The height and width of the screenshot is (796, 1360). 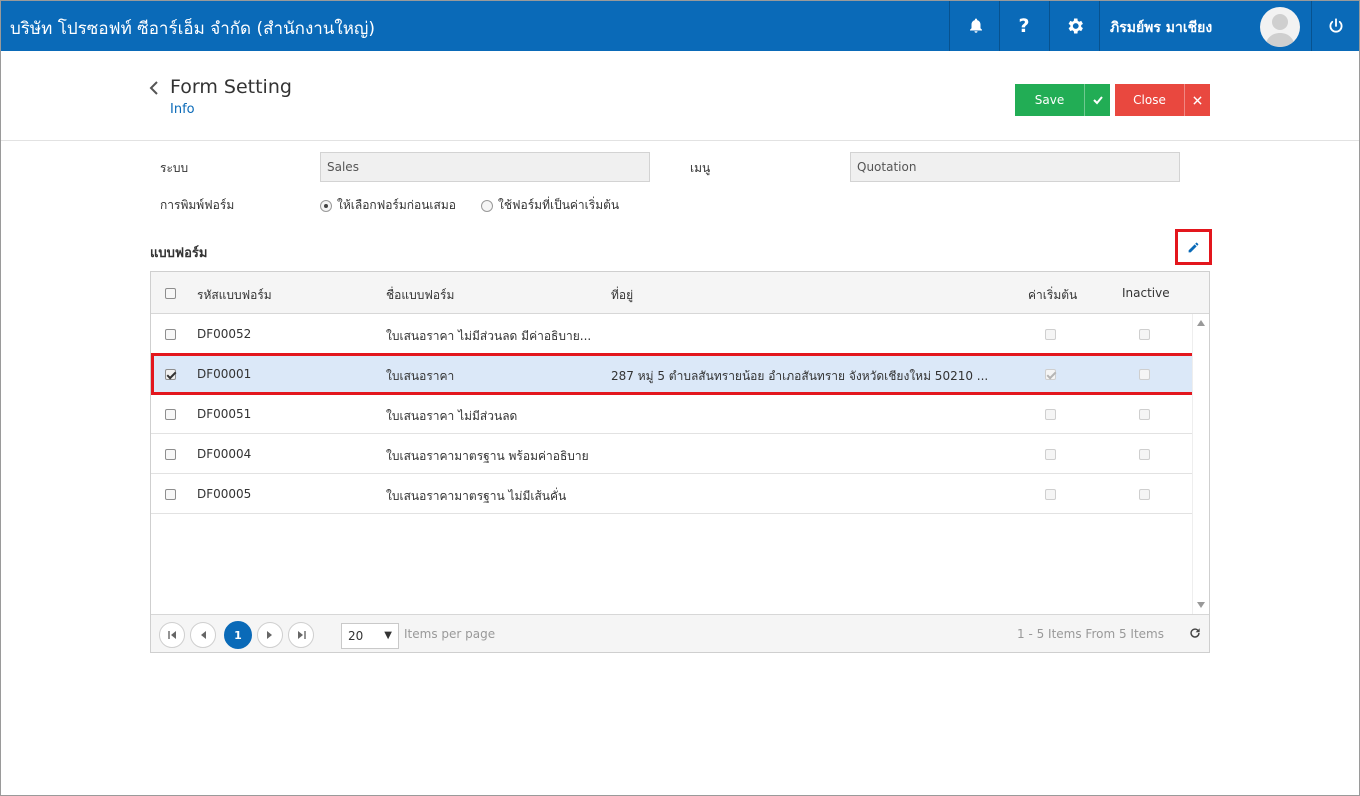 What do you see at coordinates (231, 87) in the screenshot?
I see `page-title: Form Setting` at bounding box center [231, 87].